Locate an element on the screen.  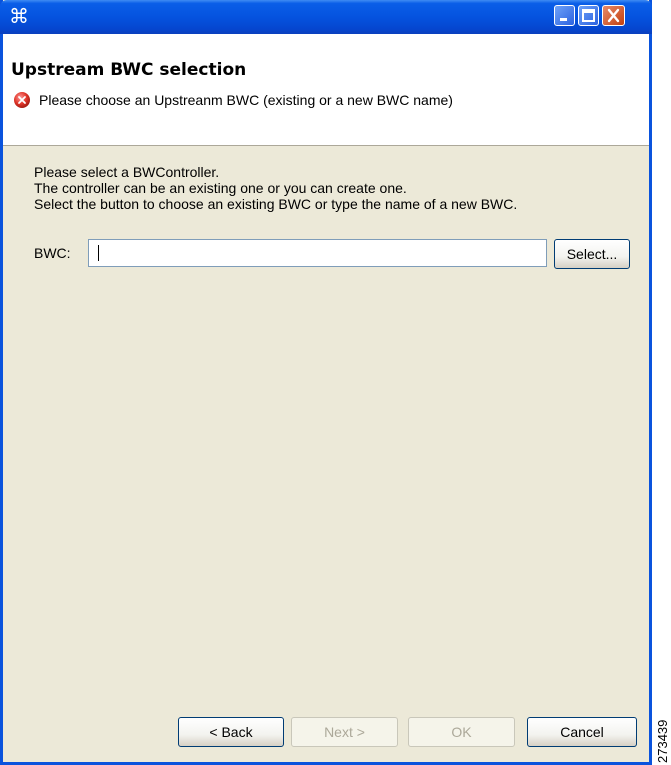
title-bar: ⌘ is located at coordinates (326, 17).